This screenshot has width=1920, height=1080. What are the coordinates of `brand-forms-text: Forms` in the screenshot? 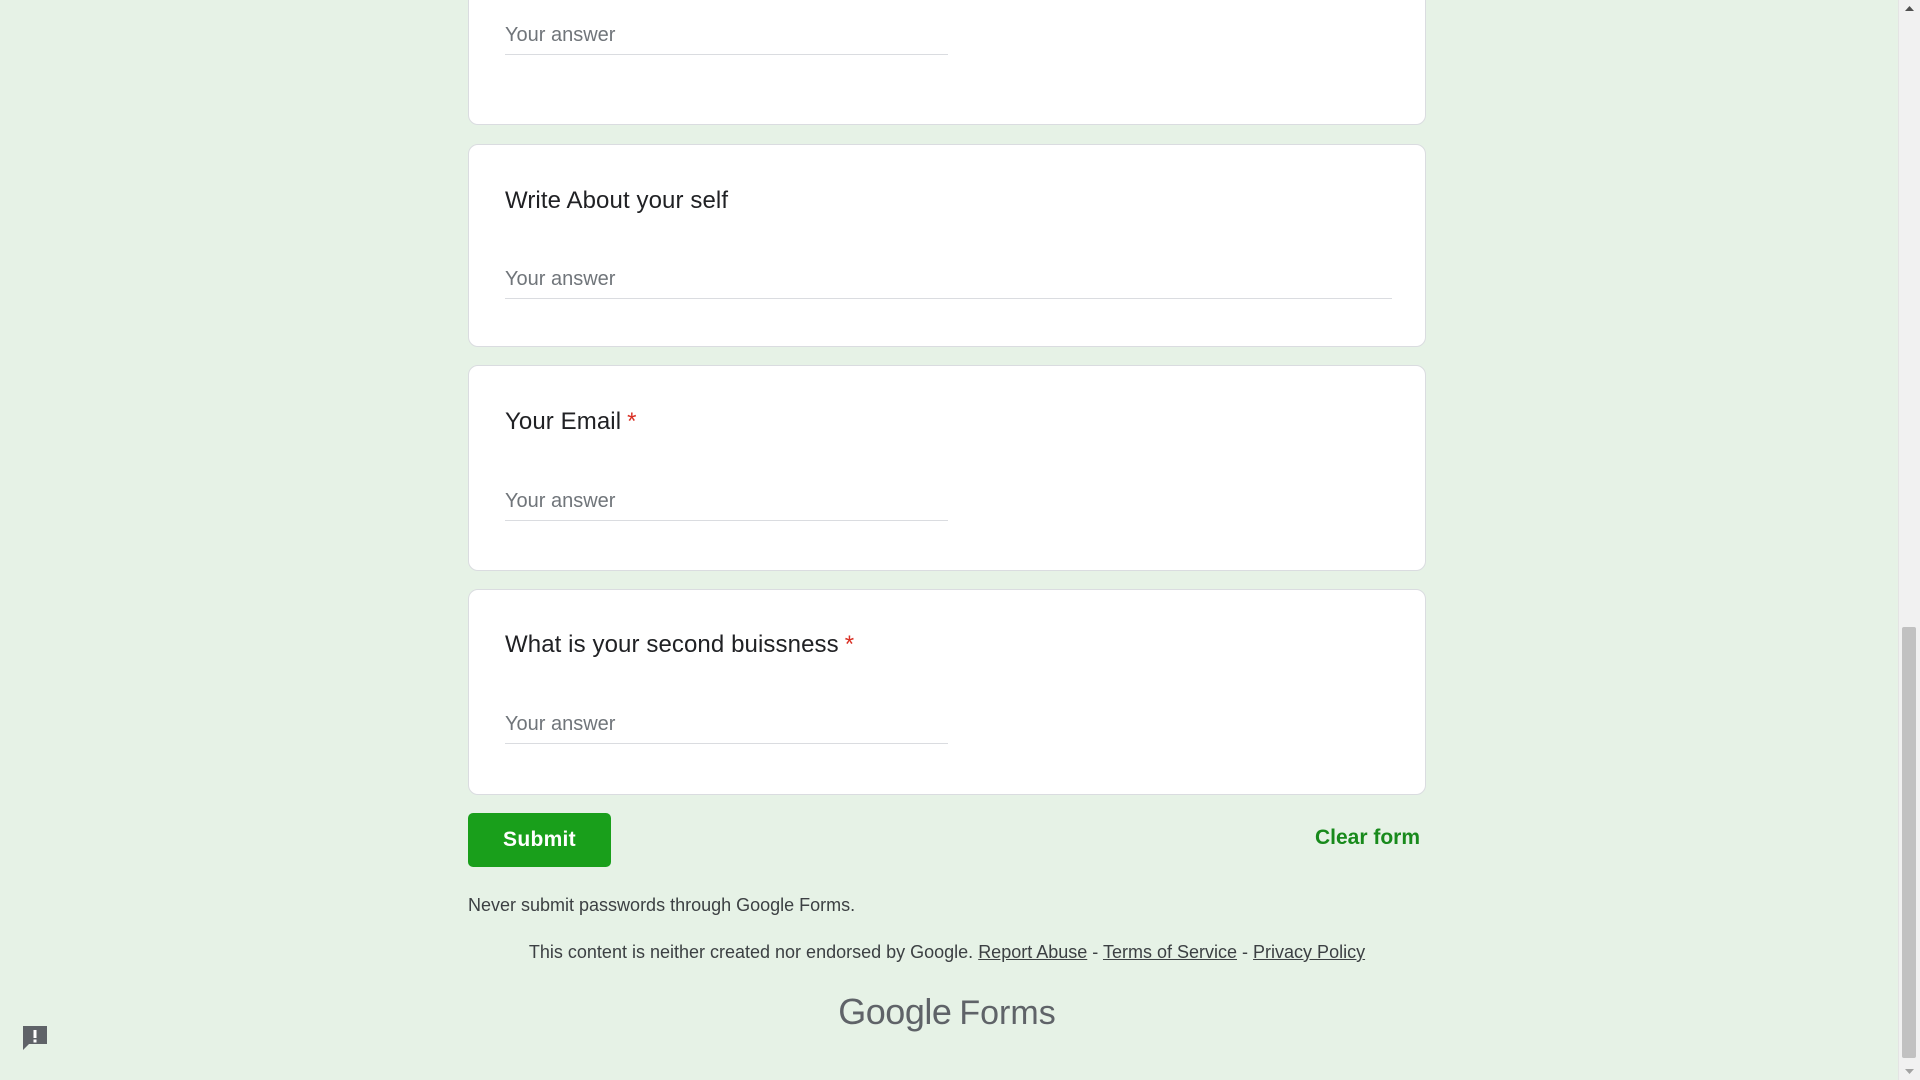 It's located at (1007, 1013).